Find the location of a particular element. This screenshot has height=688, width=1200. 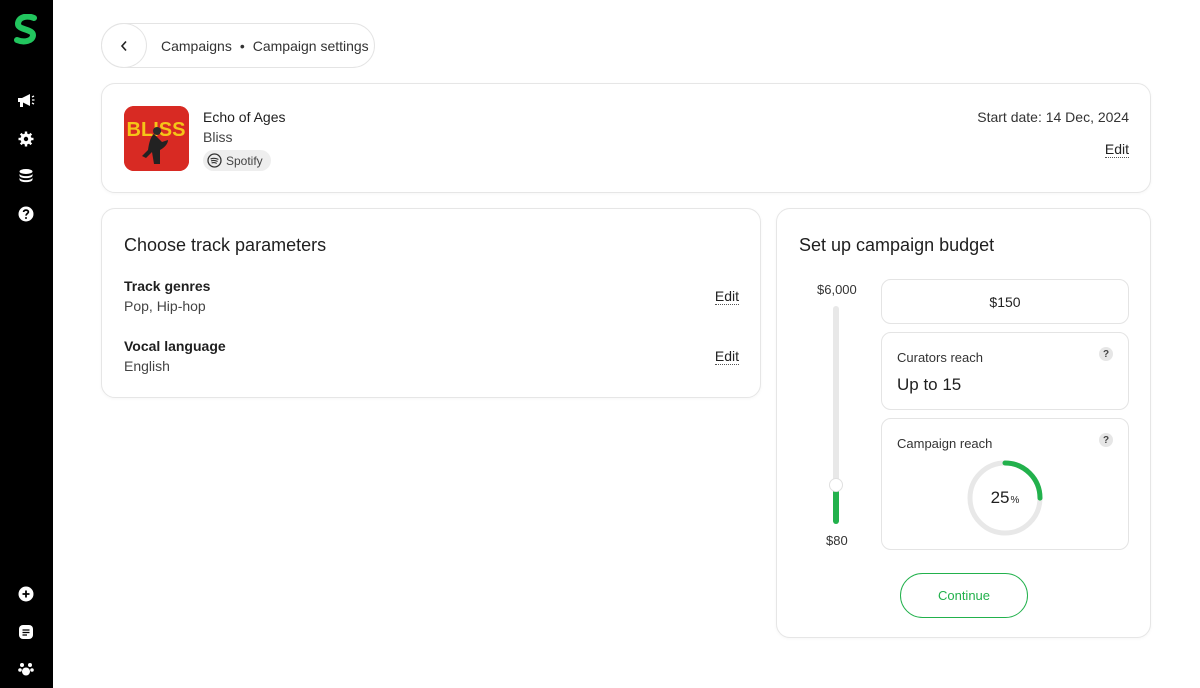

sidebar-item-help is located at coordinates (26, 214).